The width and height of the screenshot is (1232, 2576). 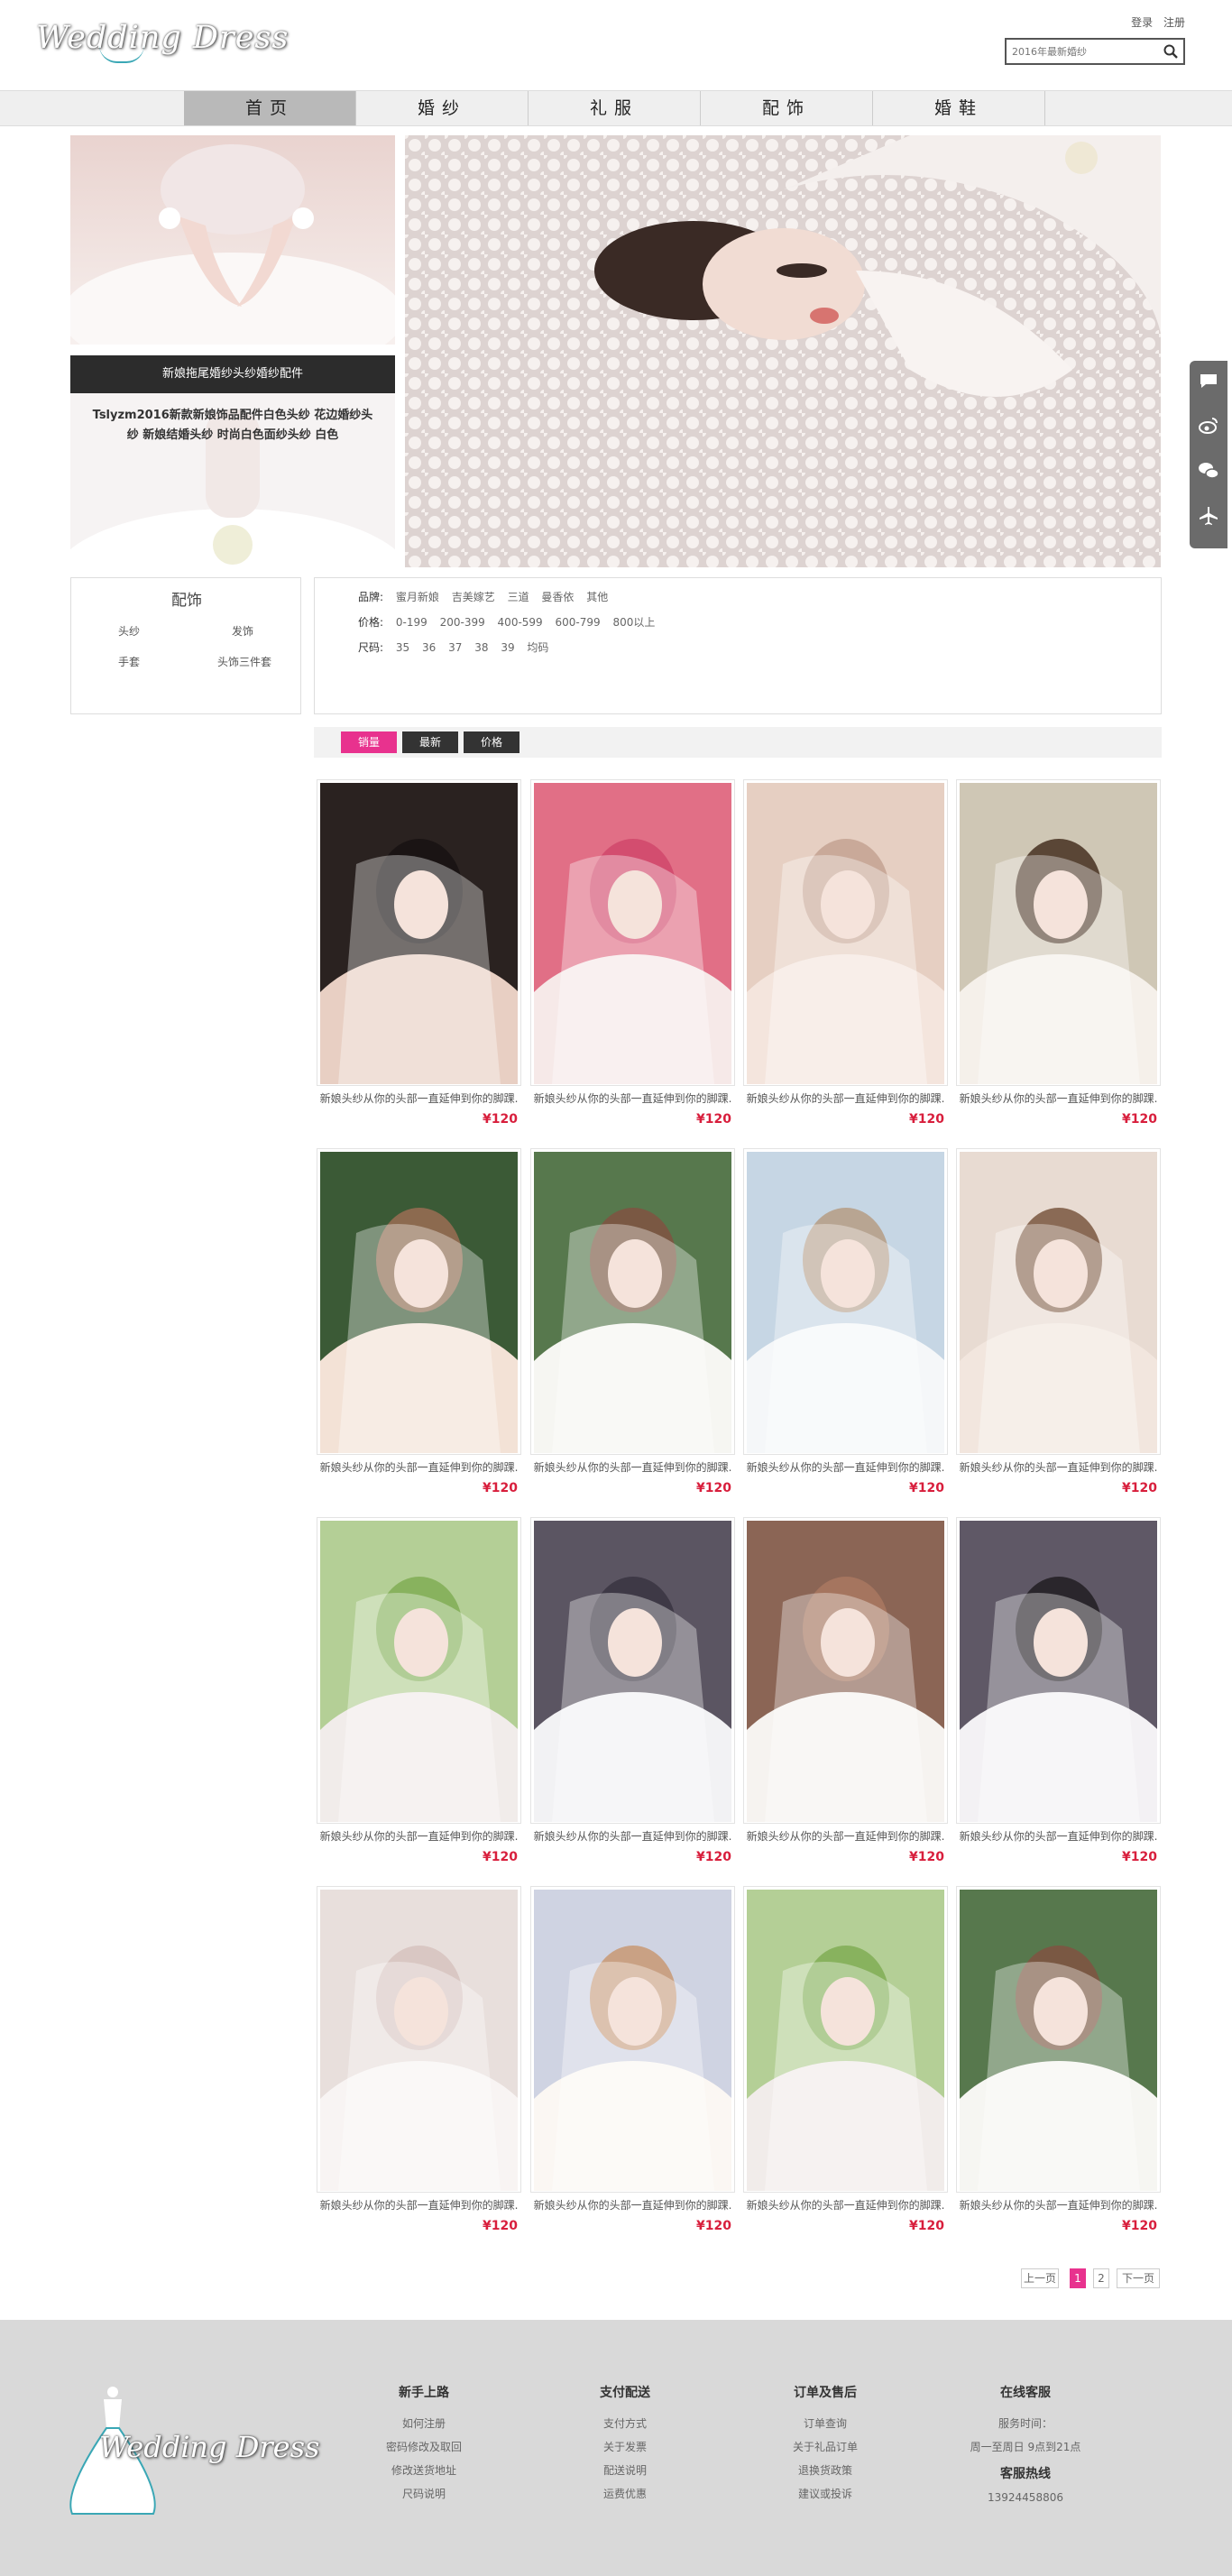 What do you see at coordinates (507, 647) in the screenshot?
I see `size-option: 39` at bounding box center [507, 647].